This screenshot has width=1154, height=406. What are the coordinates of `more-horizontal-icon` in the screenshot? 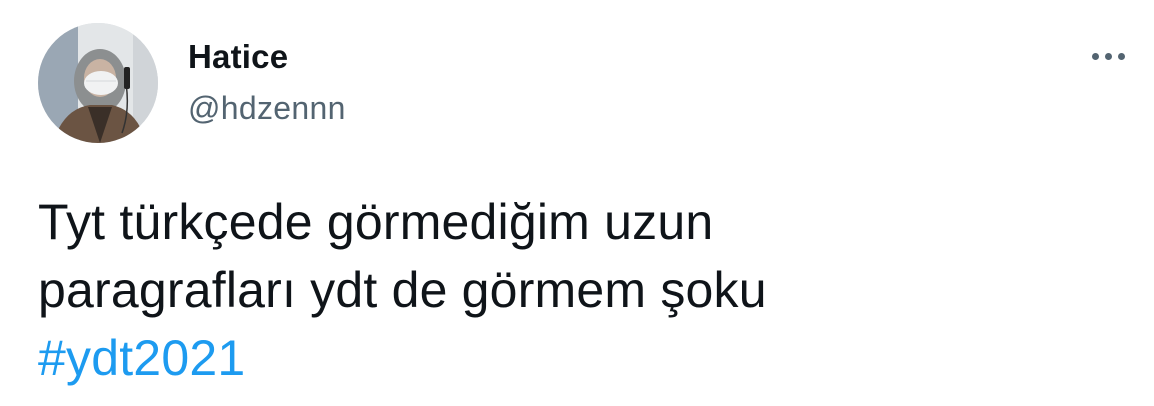 It's located at (1108, 56).